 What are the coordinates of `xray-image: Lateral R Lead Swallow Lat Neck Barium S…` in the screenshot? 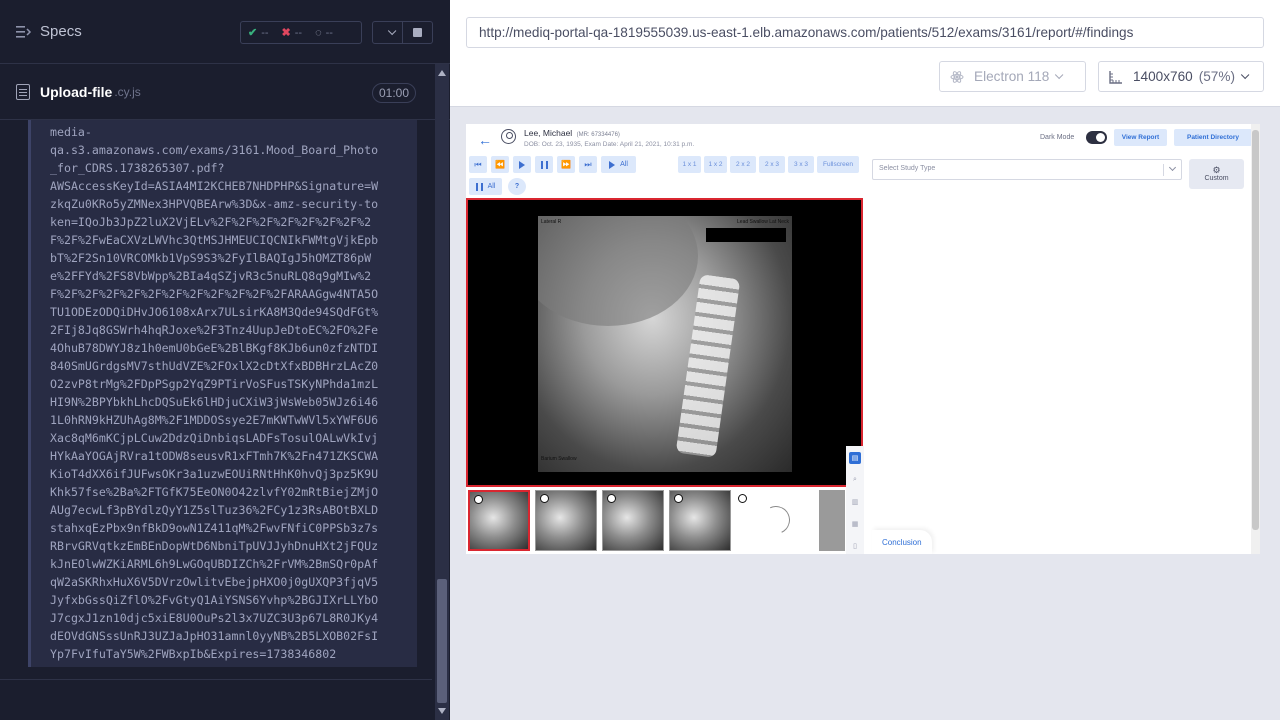 It's located at (665, 344).